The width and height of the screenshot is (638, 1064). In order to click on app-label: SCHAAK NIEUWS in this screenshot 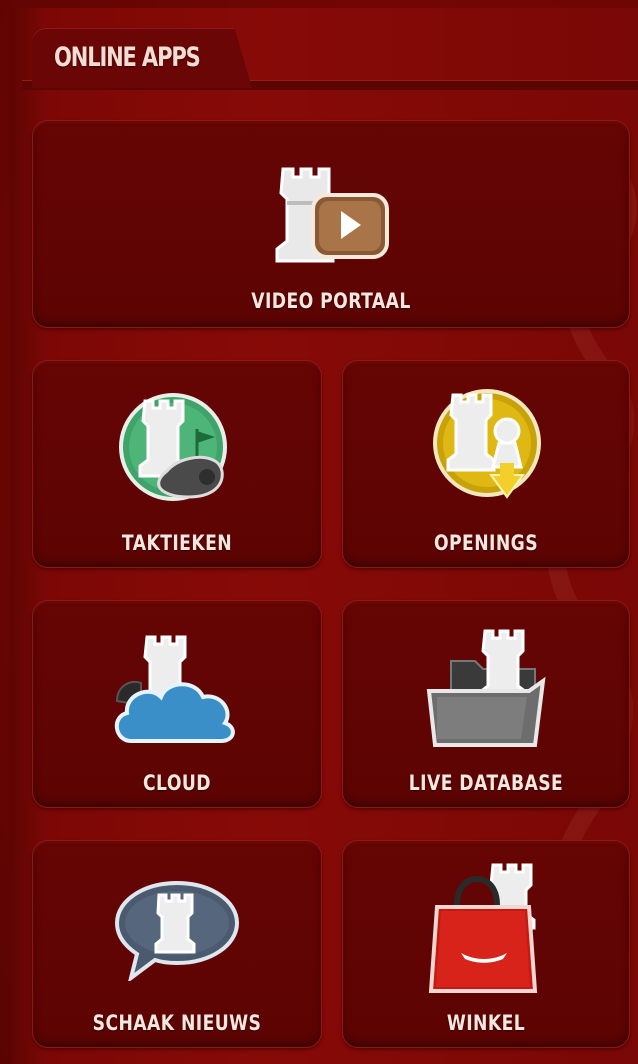, I will do `click(177, 1023)`.